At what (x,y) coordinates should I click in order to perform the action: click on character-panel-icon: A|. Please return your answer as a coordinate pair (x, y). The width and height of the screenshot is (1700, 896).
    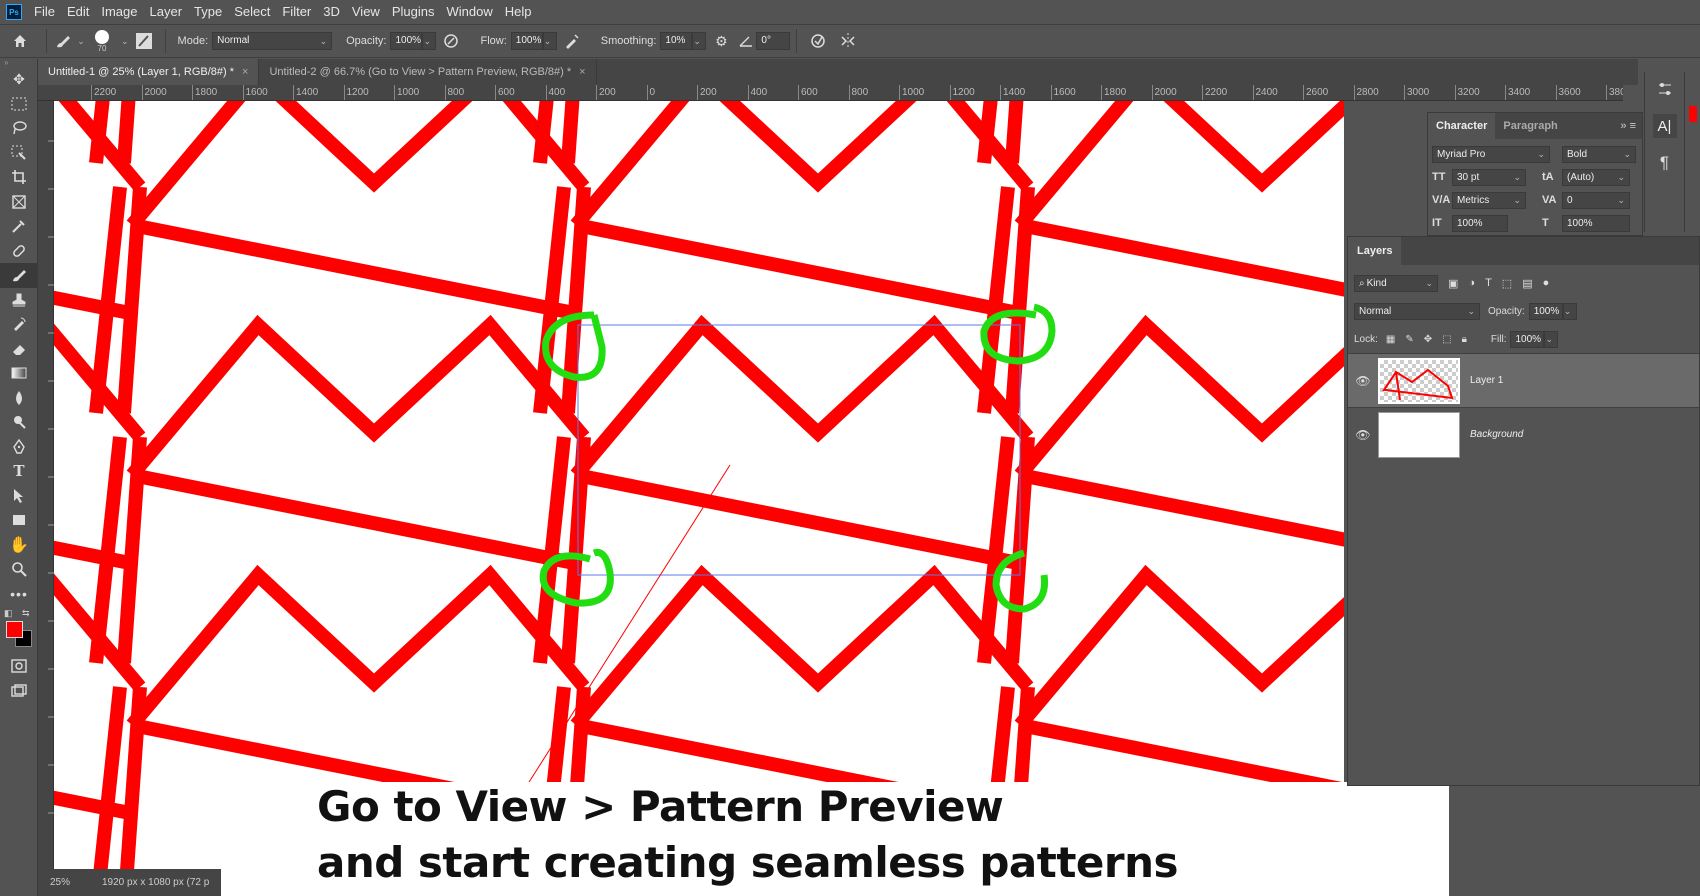
    Looking at the image, I should click on (1664, 126).